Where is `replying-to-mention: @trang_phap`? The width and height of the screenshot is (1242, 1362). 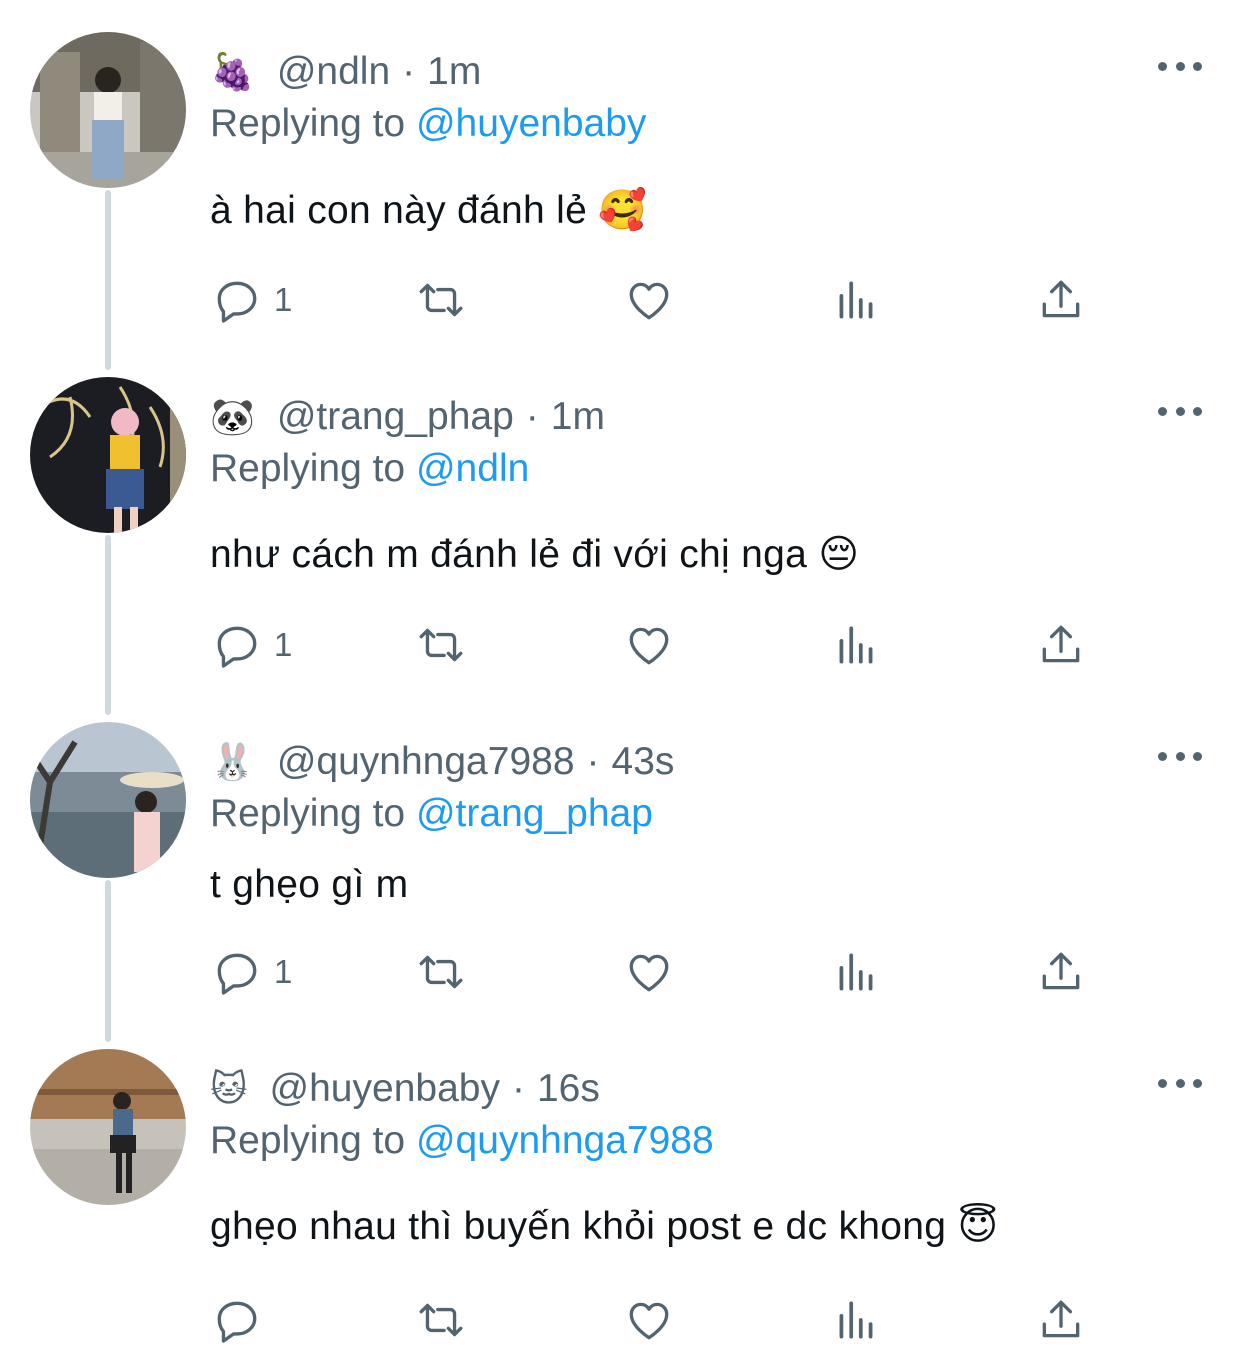 replying-to-mention: @trang_phap is located at coordinates (534, 813).